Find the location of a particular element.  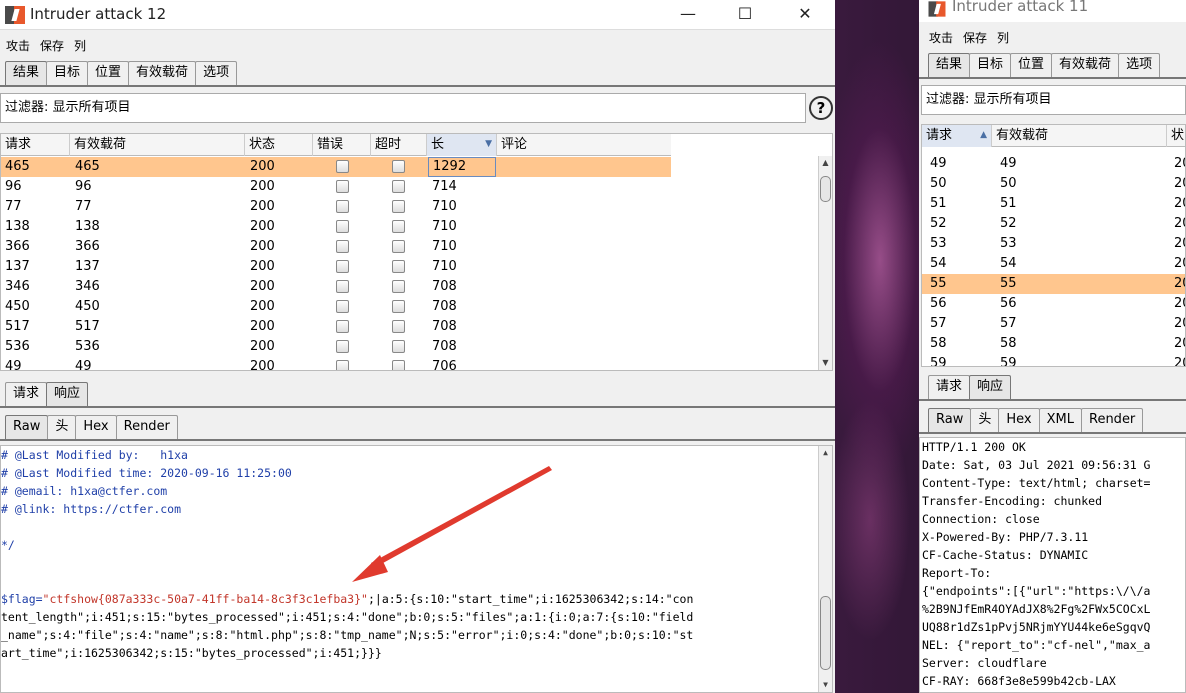

filter-bar-secondary: 过滤器: 显示所有项目 is located at coordinates (1053, 100).